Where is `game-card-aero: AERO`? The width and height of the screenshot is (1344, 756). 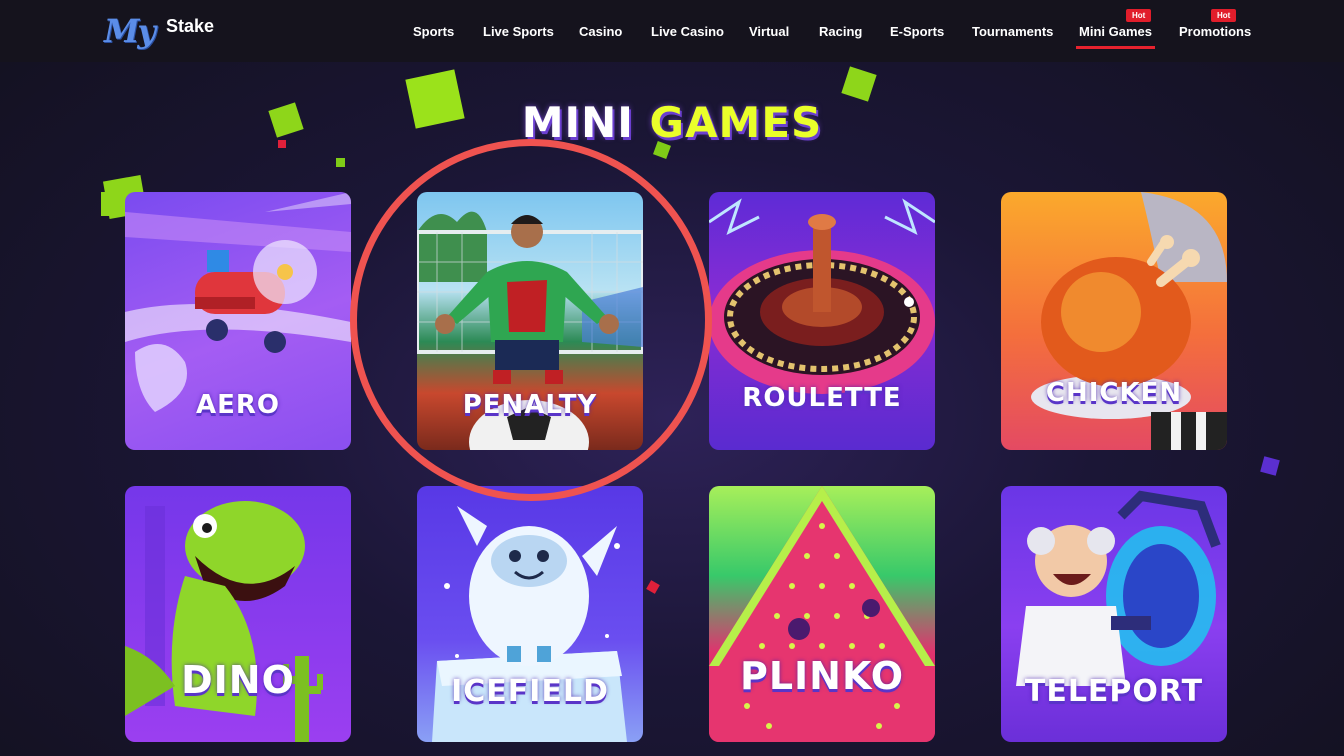 game-card-aero: AERO is located at coordinates (238, 321).